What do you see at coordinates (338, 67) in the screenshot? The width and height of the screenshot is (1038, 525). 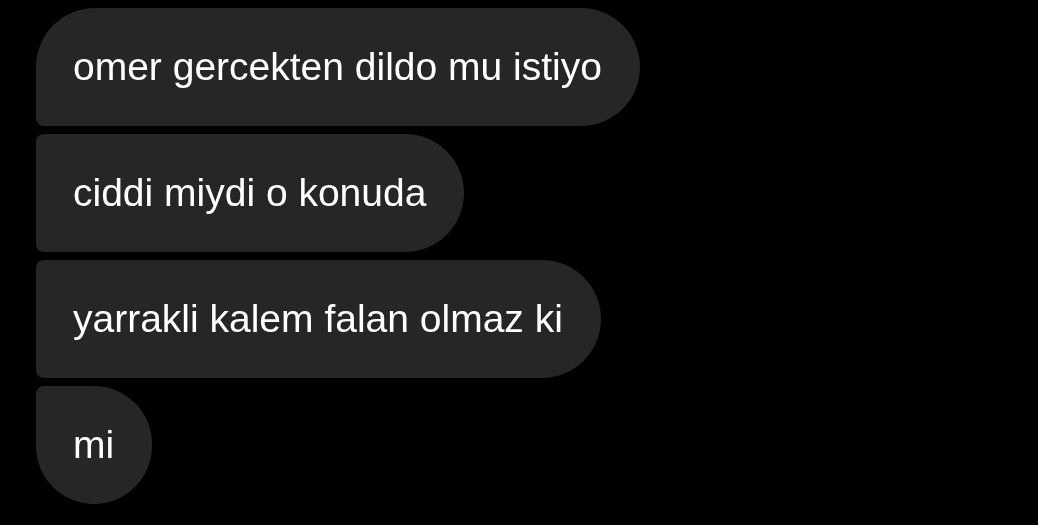 I see `message-bubble: omer gercekten dildo mu istiyo` at bounding box center [338, 67].